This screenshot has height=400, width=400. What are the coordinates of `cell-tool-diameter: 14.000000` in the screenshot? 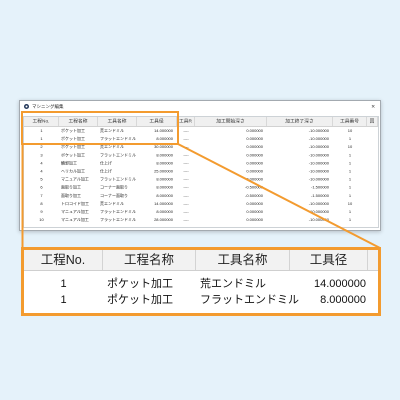 It's located at (163, 203).